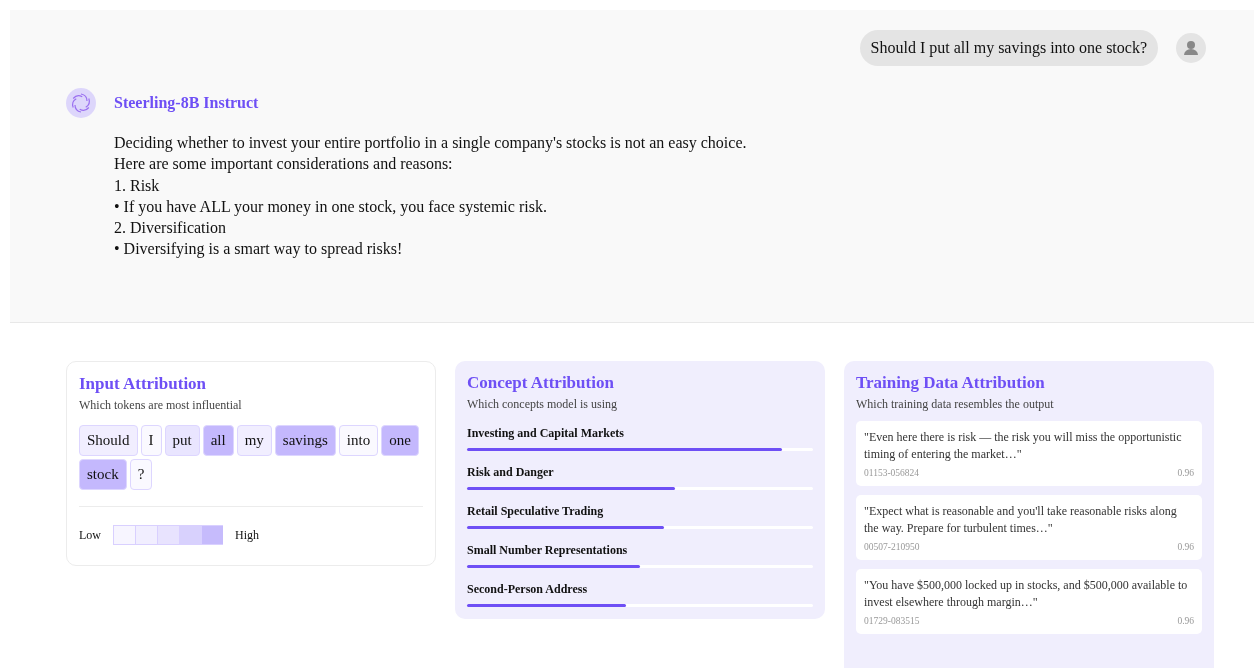  Describe the element at coordinates (186, 103) in the screenshot. I see `model-name: Steerling-8B Instruct` at that location.